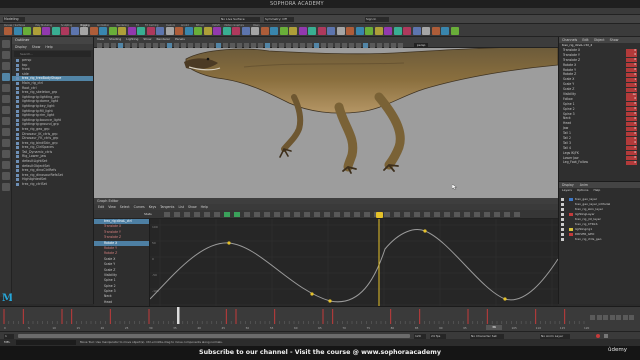 The width and height of the screenshot is (640, 360). Describe the element at coordinates (631, 94) in the screenshot. I see `channel-value-field: on` at that location.